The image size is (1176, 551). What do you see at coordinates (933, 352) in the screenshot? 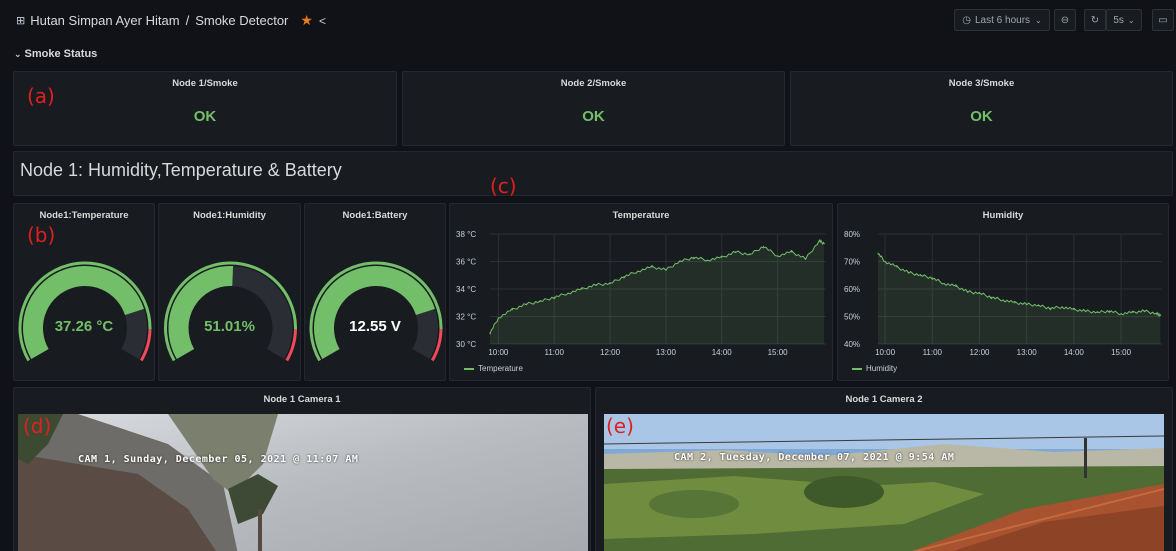
I see `x-tick-label: 11:00` at bounding box center [933, 352].